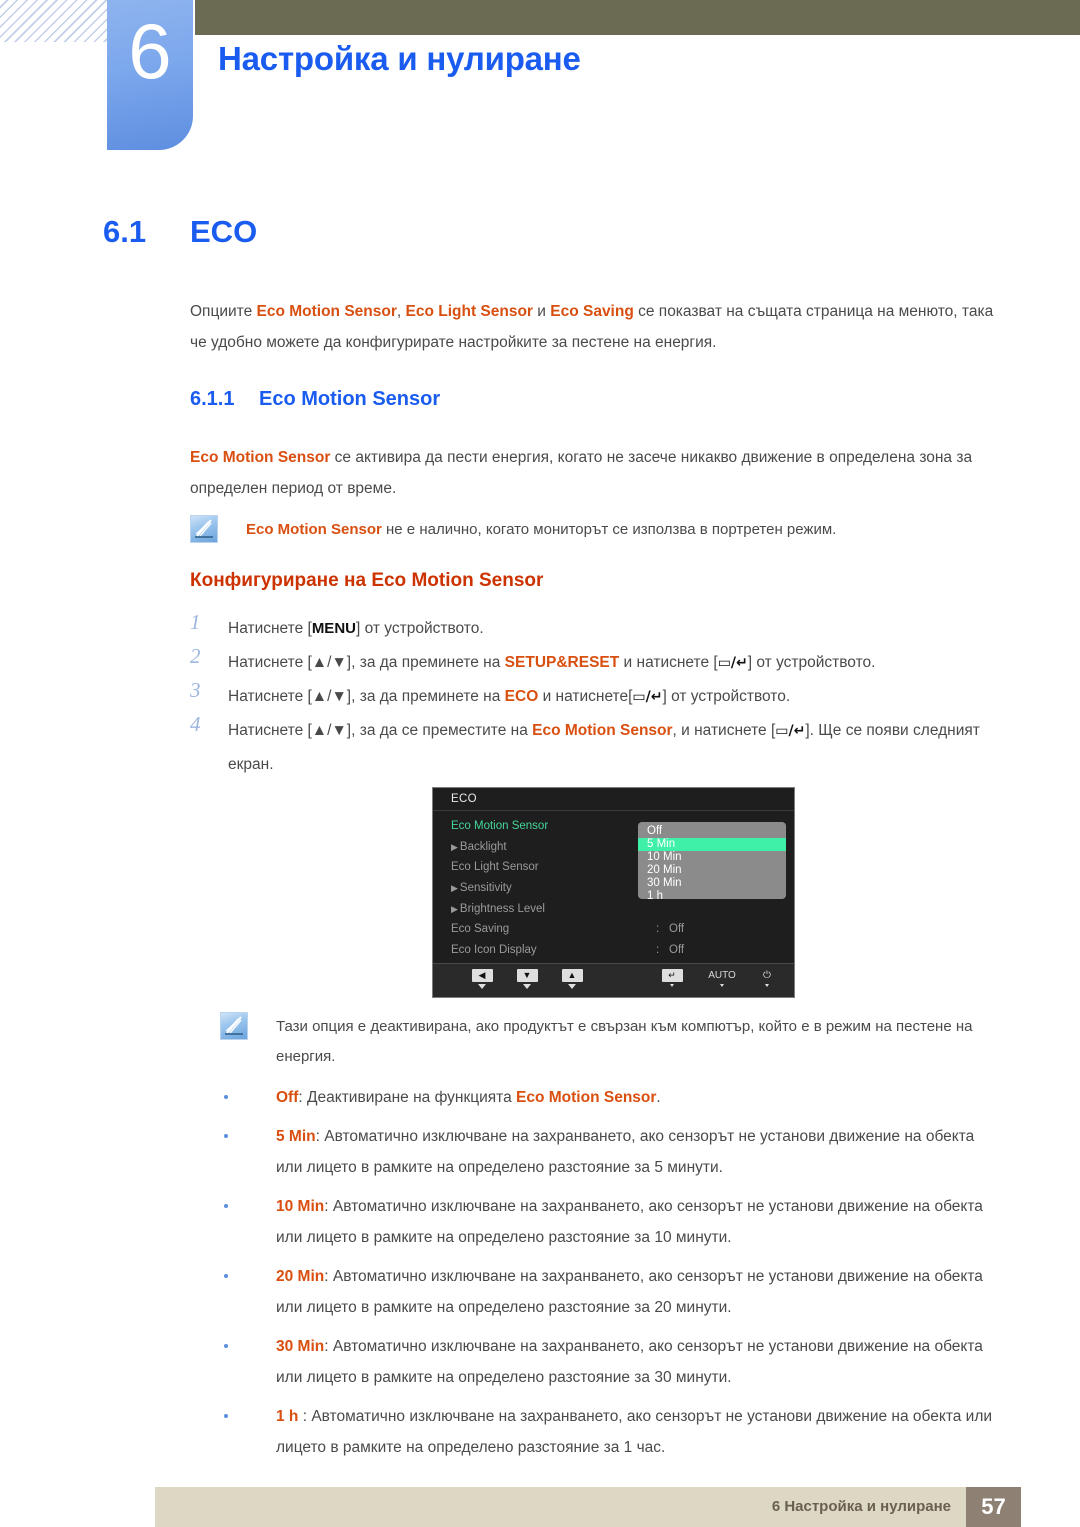 This screenshot has height=1527, width=1080. I want to click on intro-text-2: ,, so click(401, 311).